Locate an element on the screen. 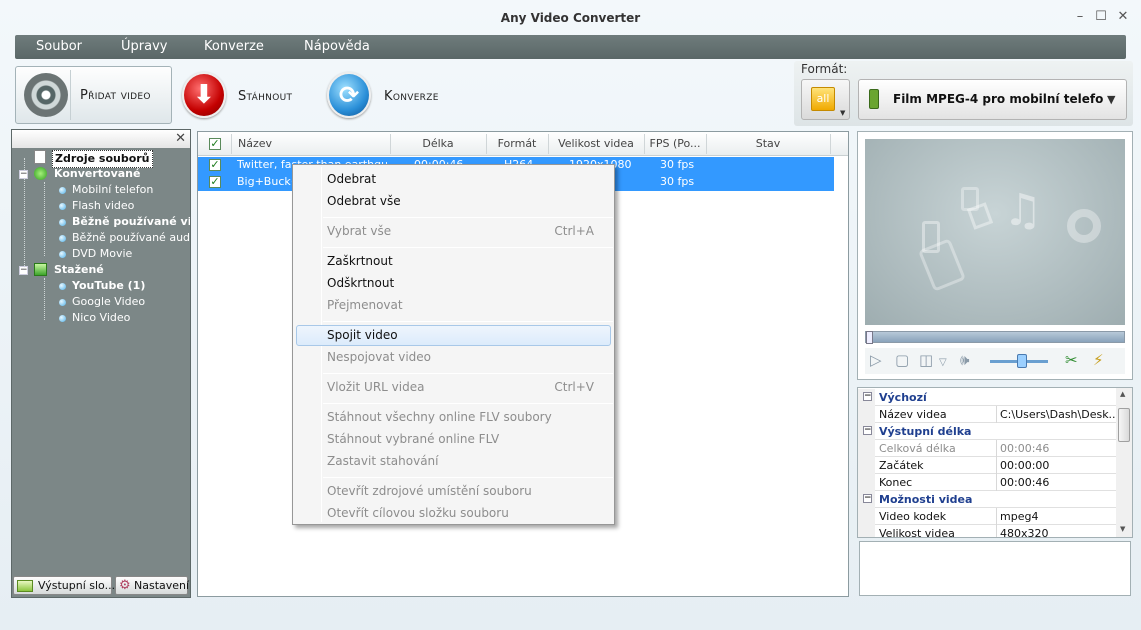 This screenshot has width=1141, height=630. tree-downloaded: Stažené is located at coordinates (79, 270).